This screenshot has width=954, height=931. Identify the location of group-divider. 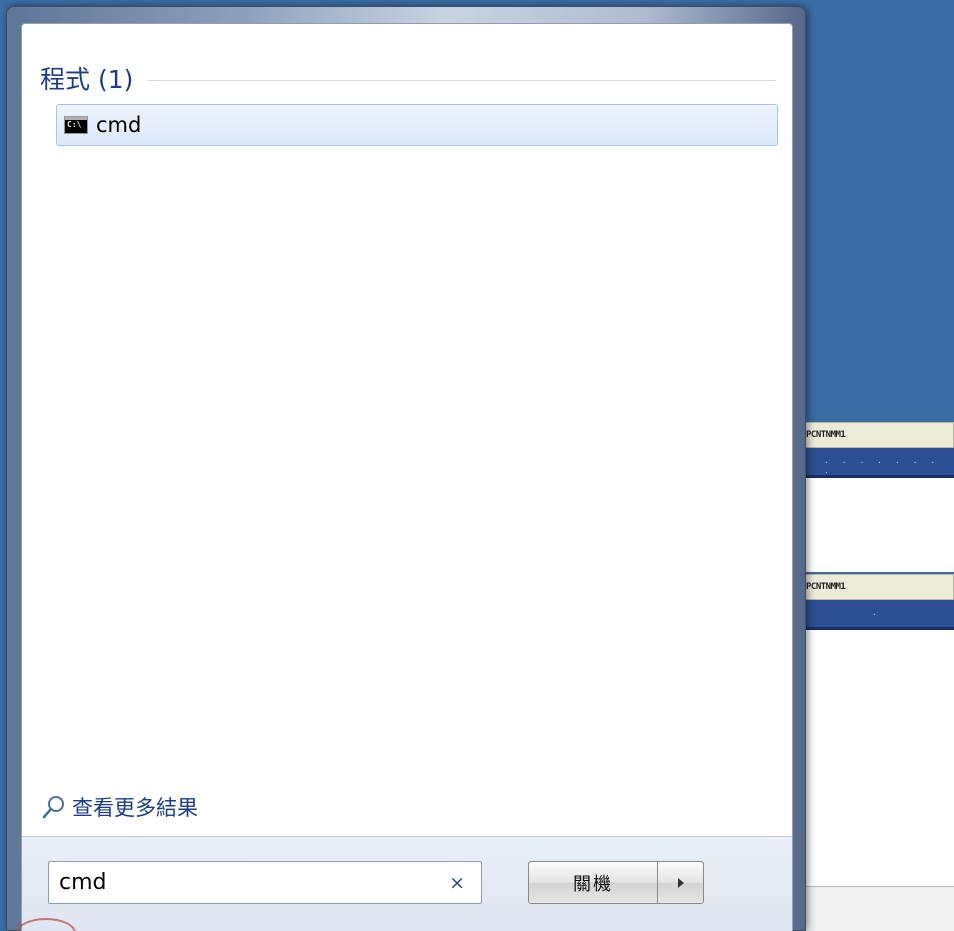
(461, 80).